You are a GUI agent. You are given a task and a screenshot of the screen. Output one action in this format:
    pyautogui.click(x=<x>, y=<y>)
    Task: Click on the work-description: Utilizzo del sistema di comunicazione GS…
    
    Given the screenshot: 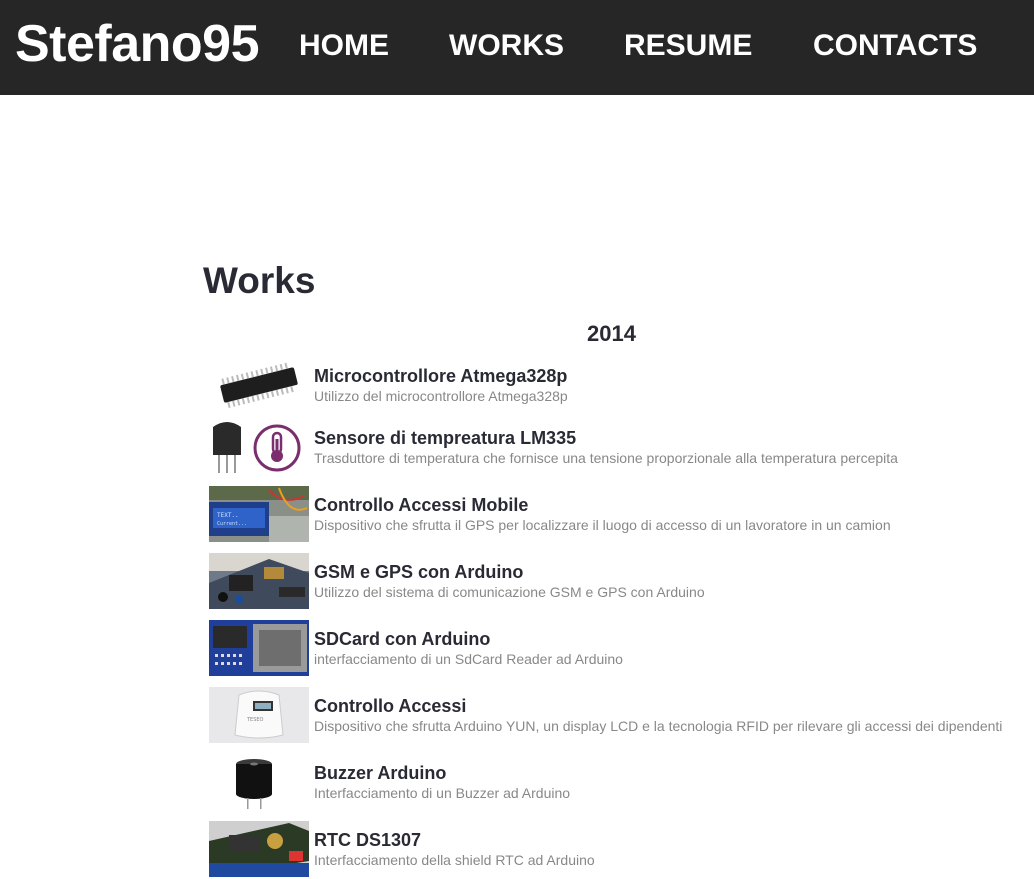 What is the action you would take?
    pyautogui.click(x=509, y=592)
    